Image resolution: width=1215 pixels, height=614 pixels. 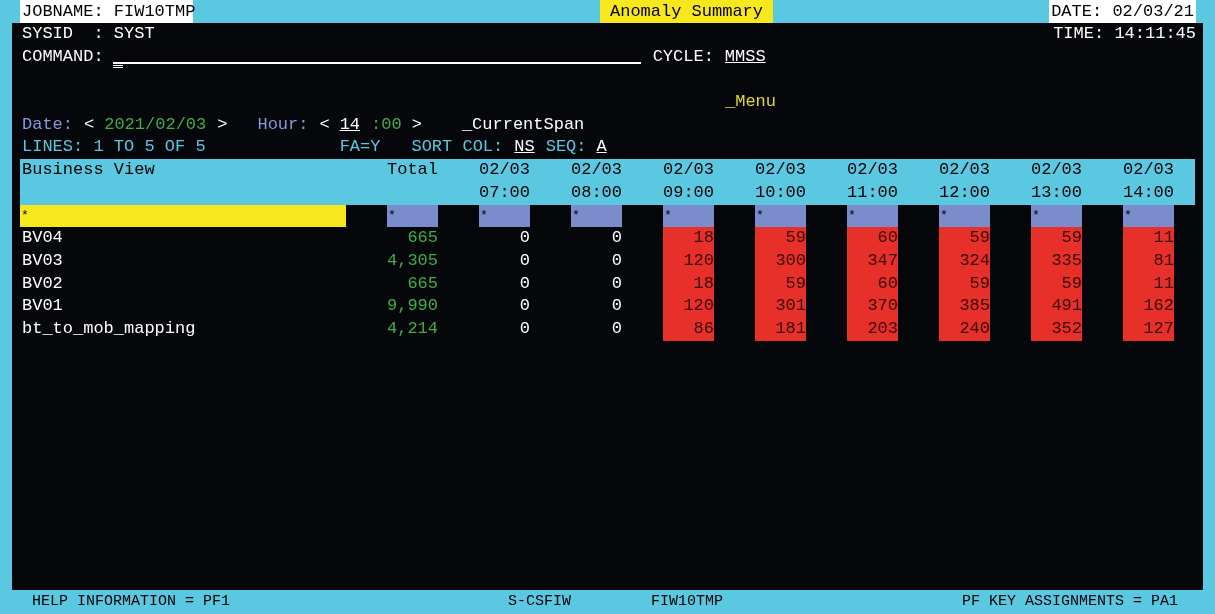 What do you see at coordinates (42, 283) in the screenshot?
I see `row-name: BV02` at bounding box center [42, 283].